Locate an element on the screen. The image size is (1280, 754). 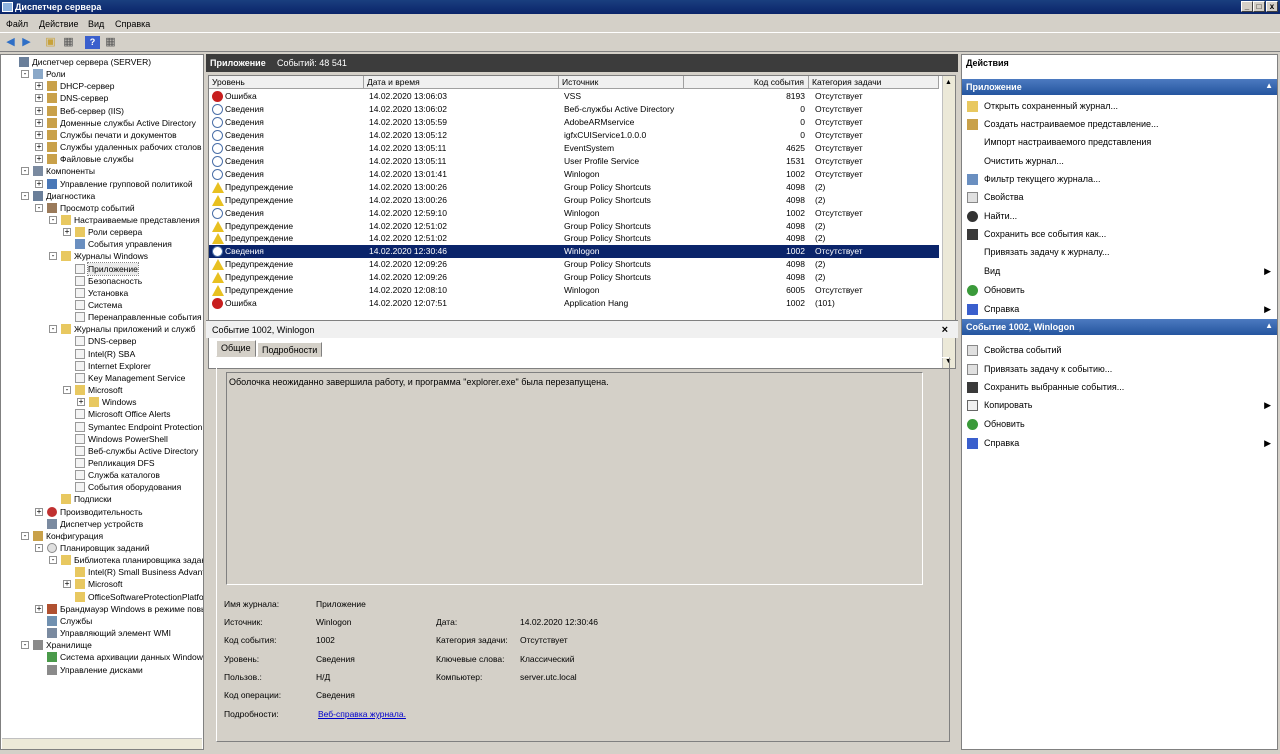
tree-item-label: Windows is located at coordinates (119, 402).